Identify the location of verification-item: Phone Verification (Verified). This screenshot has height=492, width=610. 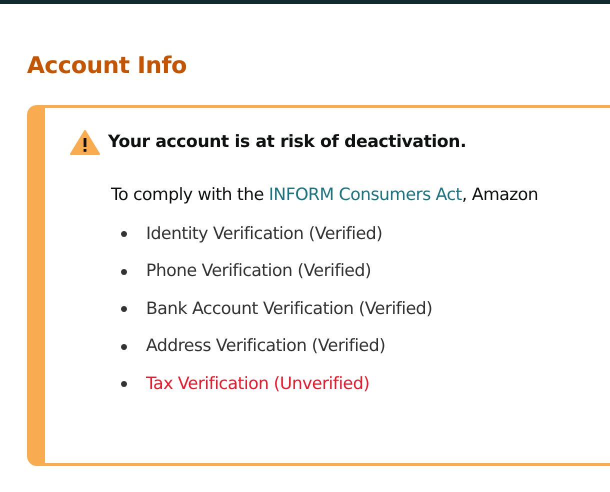
(259, 272).